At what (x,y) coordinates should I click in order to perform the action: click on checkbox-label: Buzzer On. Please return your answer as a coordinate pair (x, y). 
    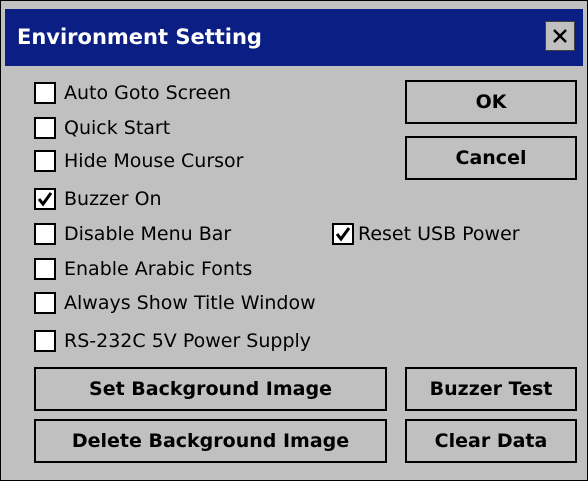
    Looking at the image, I should click on (113, 199).